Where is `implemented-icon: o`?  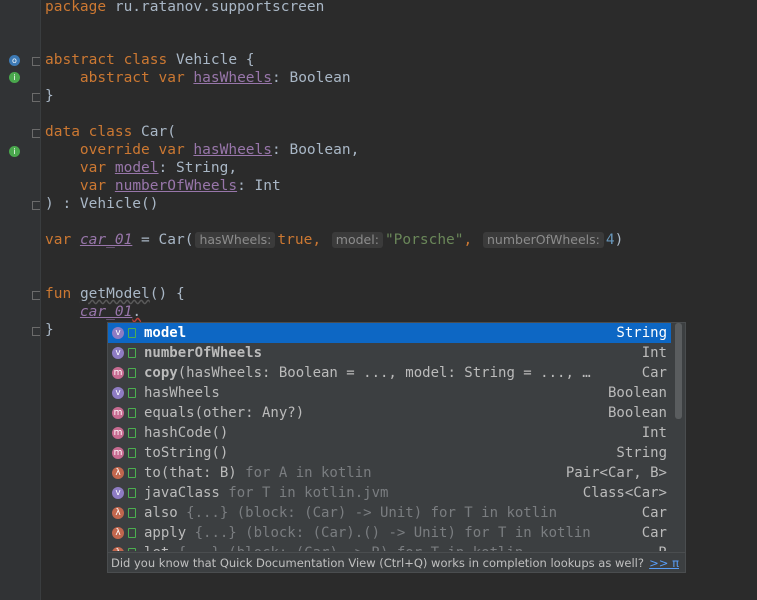
implemented-icon: o is located at coordinates (14, 60).